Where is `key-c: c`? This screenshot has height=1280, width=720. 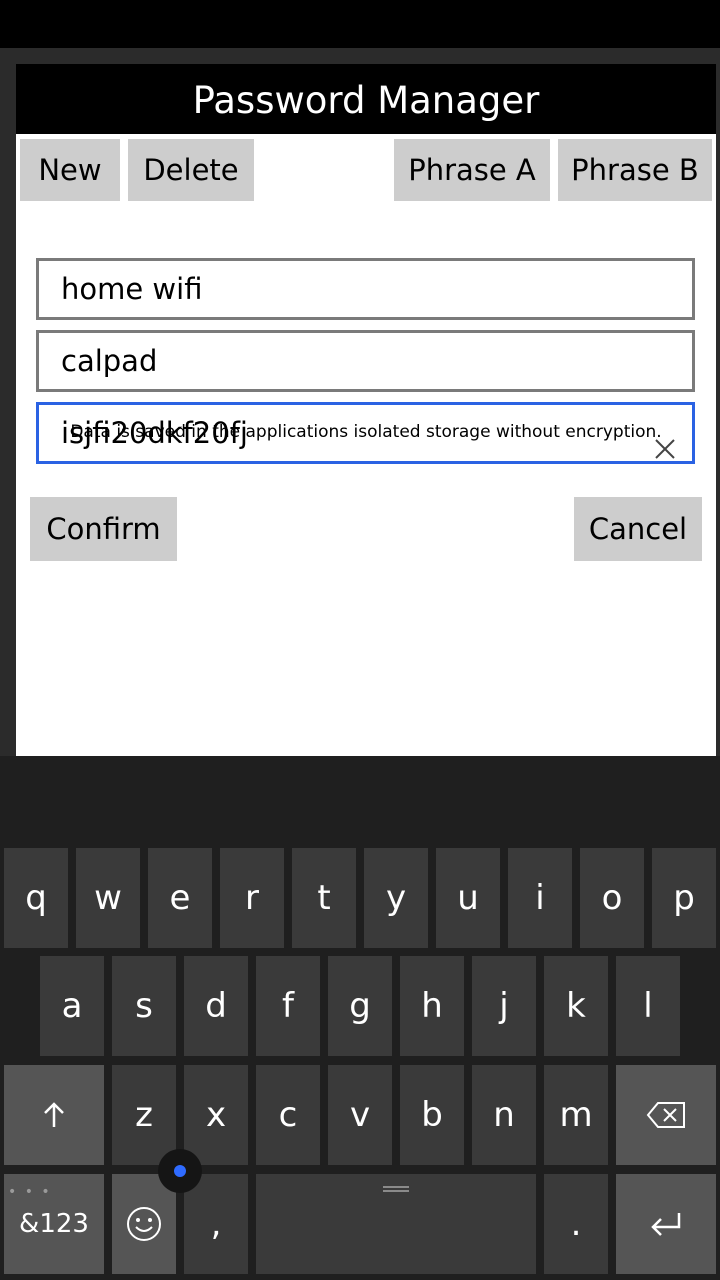
key-c: c is located at coordinates (288, 1115).